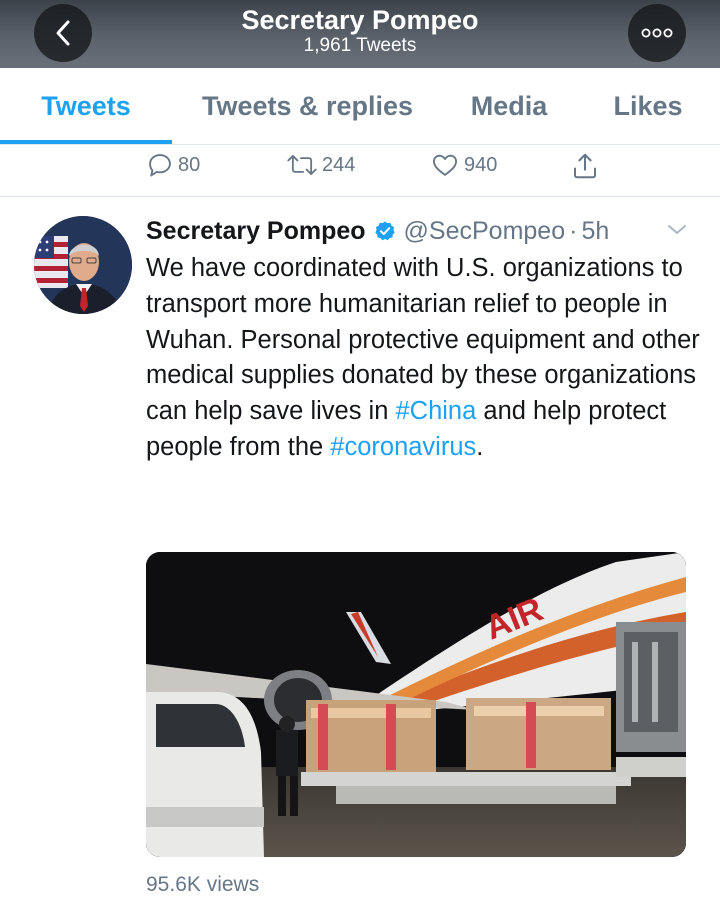 This screenshot has height=908, width=720. What do you see at coordinates (485, 231) in the screenshot?
I see `tweet-handle: @SecPompeo` at bounding box center [485, 231].